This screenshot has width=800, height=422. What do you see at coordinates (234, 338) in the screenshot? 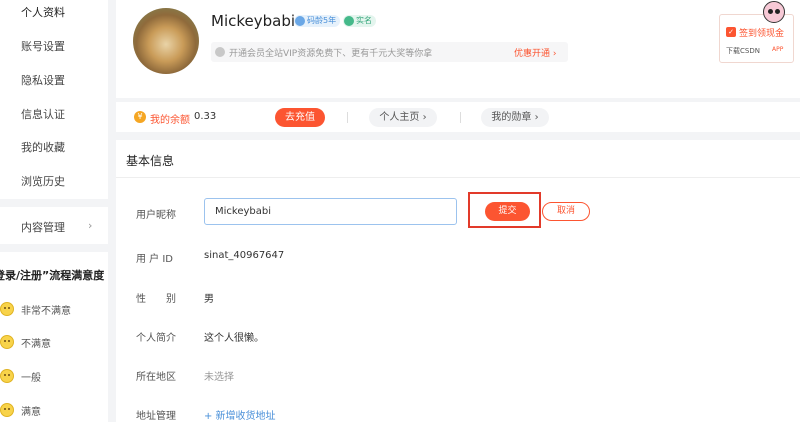
I see `bio-value: 这个人很懒。` at bounding box center [234, 338].